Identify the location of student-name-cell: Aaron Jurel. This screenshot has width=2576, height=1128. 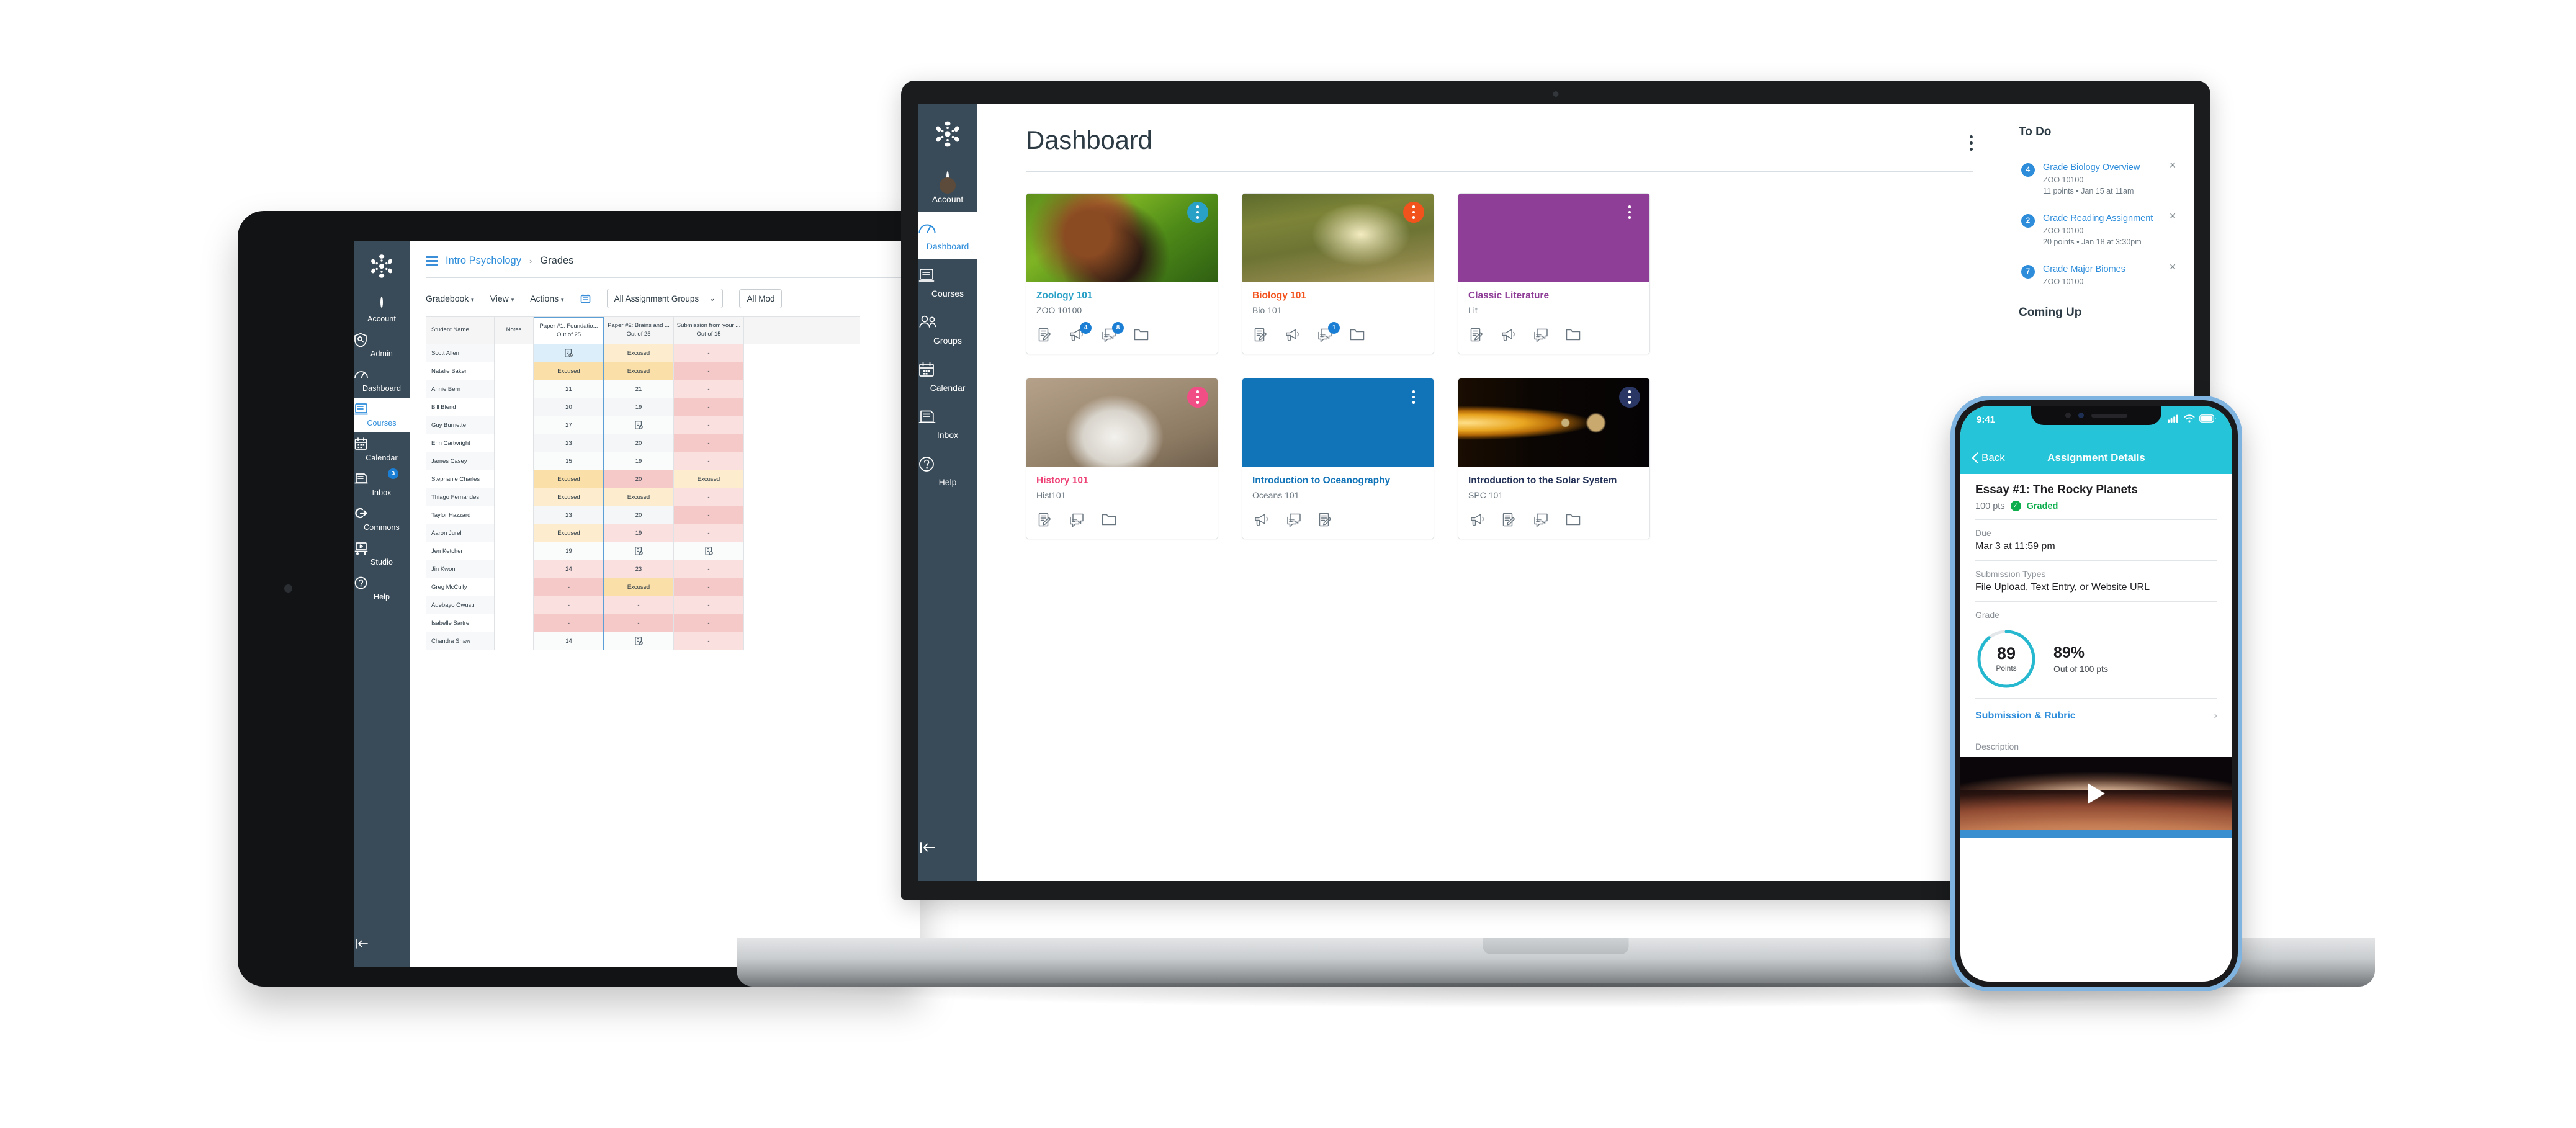
(460, 532).